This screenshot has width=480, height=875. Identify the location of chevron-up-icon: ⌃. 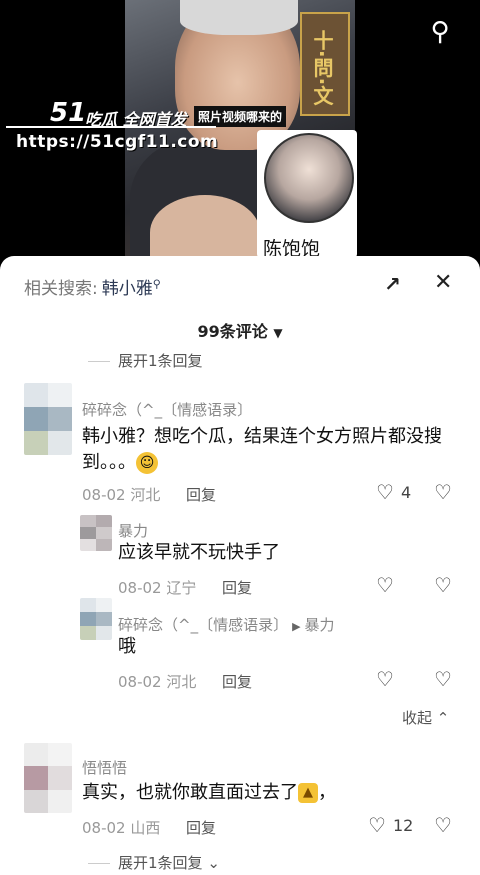
(443, 718).